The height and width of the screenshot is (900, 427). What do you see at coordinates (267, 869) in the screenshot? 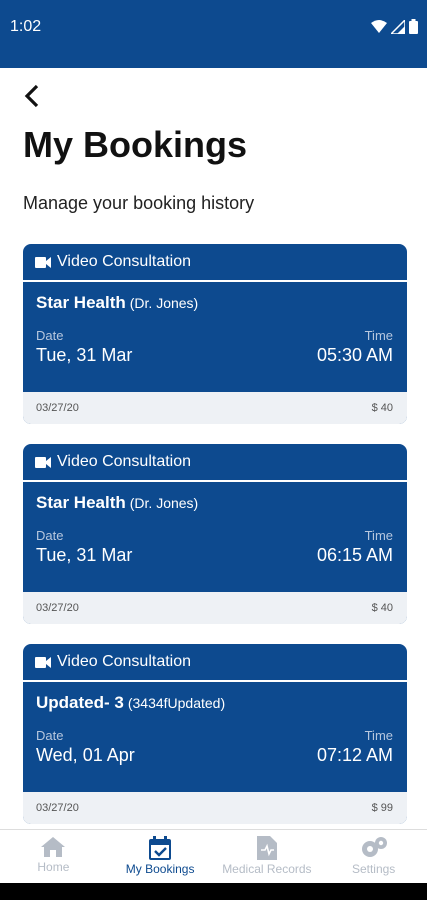
I see `nav-label-medical-records: Medical Records` at bounding box center [267, 869].